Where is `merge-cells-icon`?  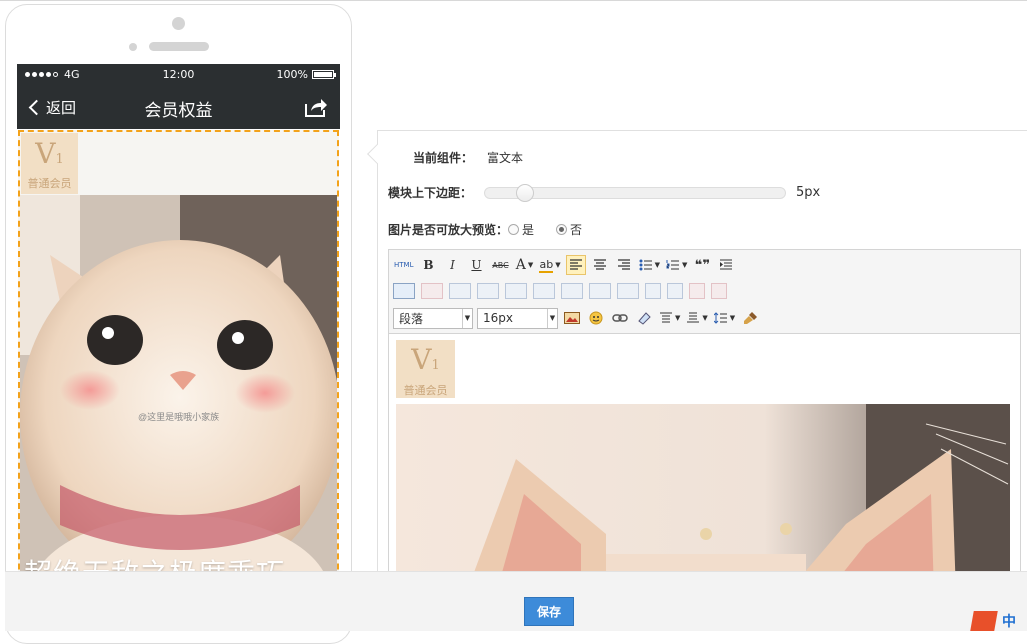
merge-cells-icon is located at coordinates (653, 291).